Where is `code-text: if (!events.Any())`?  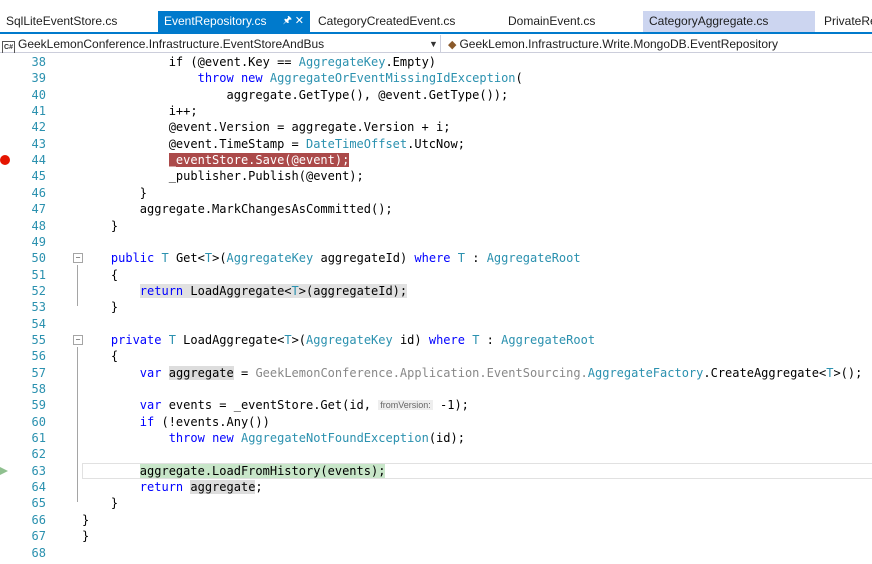 code-text: if (!events.Any()) is located at coordinates (176, 422).